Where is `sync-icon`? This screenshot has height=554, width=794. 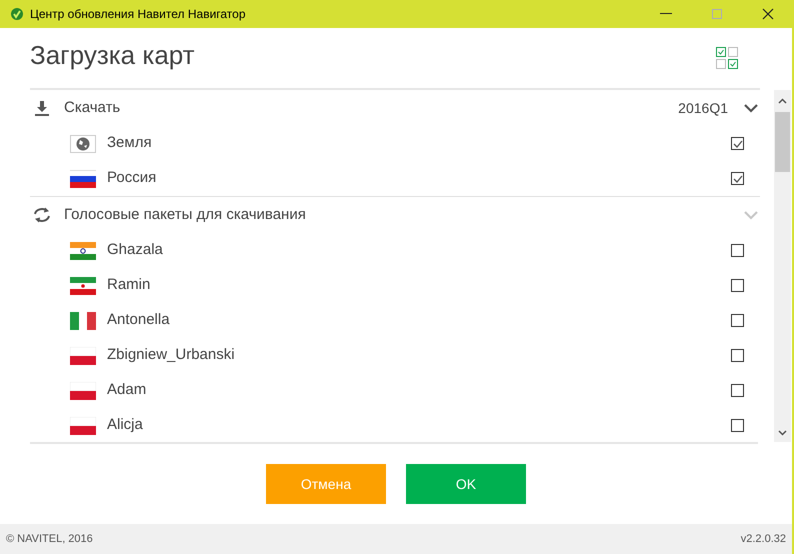
sync-icon is located at coordinates (42, 215).